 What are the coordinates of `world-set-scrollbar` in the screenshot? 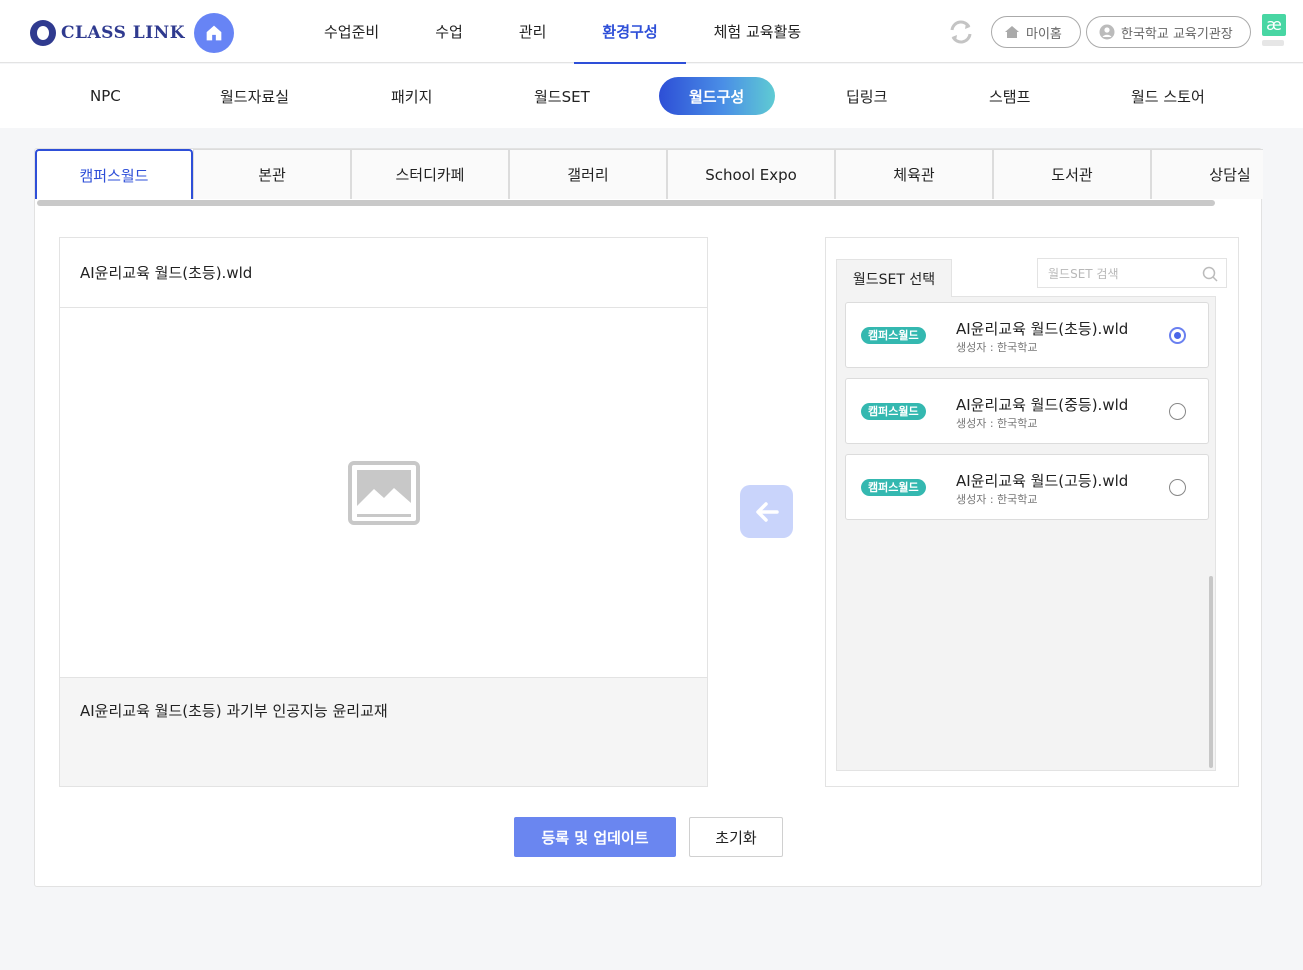 It's located at (1211, 672).